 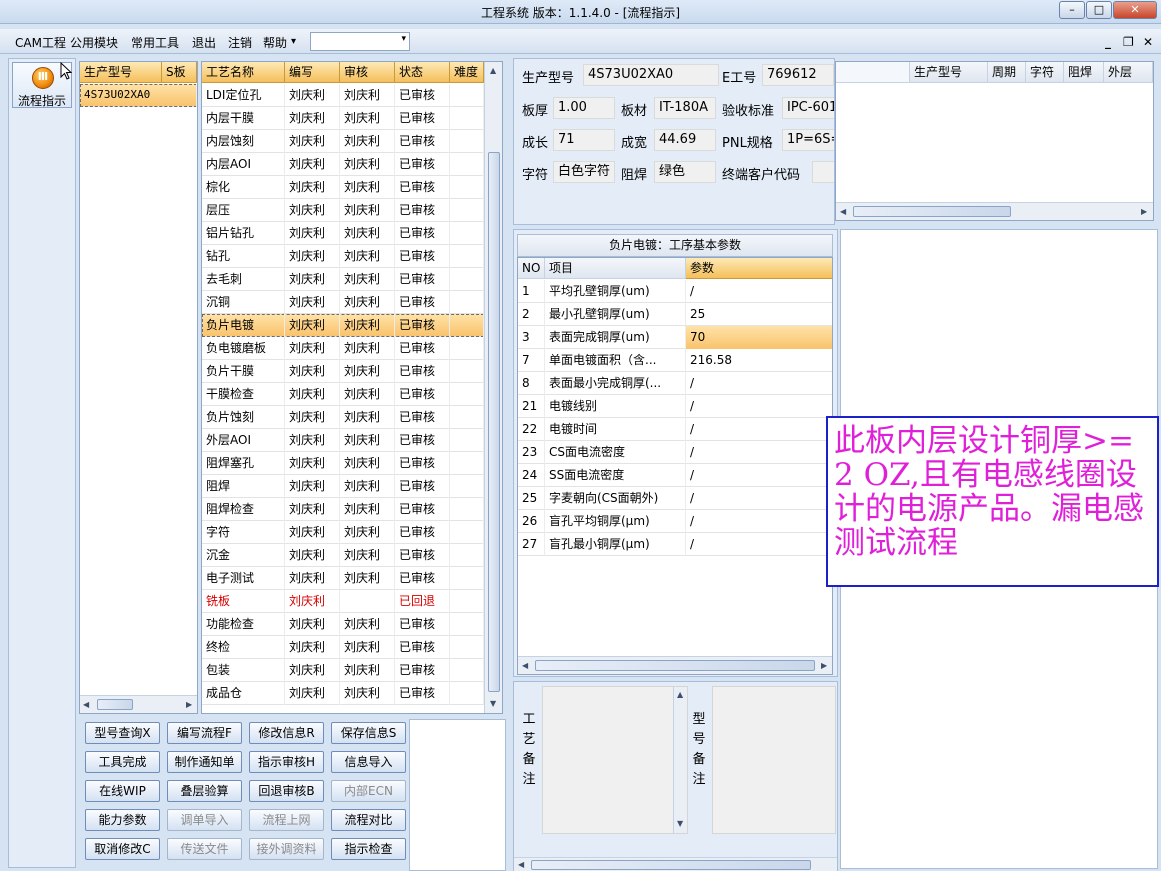 What do you see at coordinates (343, 141) in the screenshot?
I see `process-row: 内层蚀刻 刘庆利 刘庆利 已审核` at bounding box center [343, 141].